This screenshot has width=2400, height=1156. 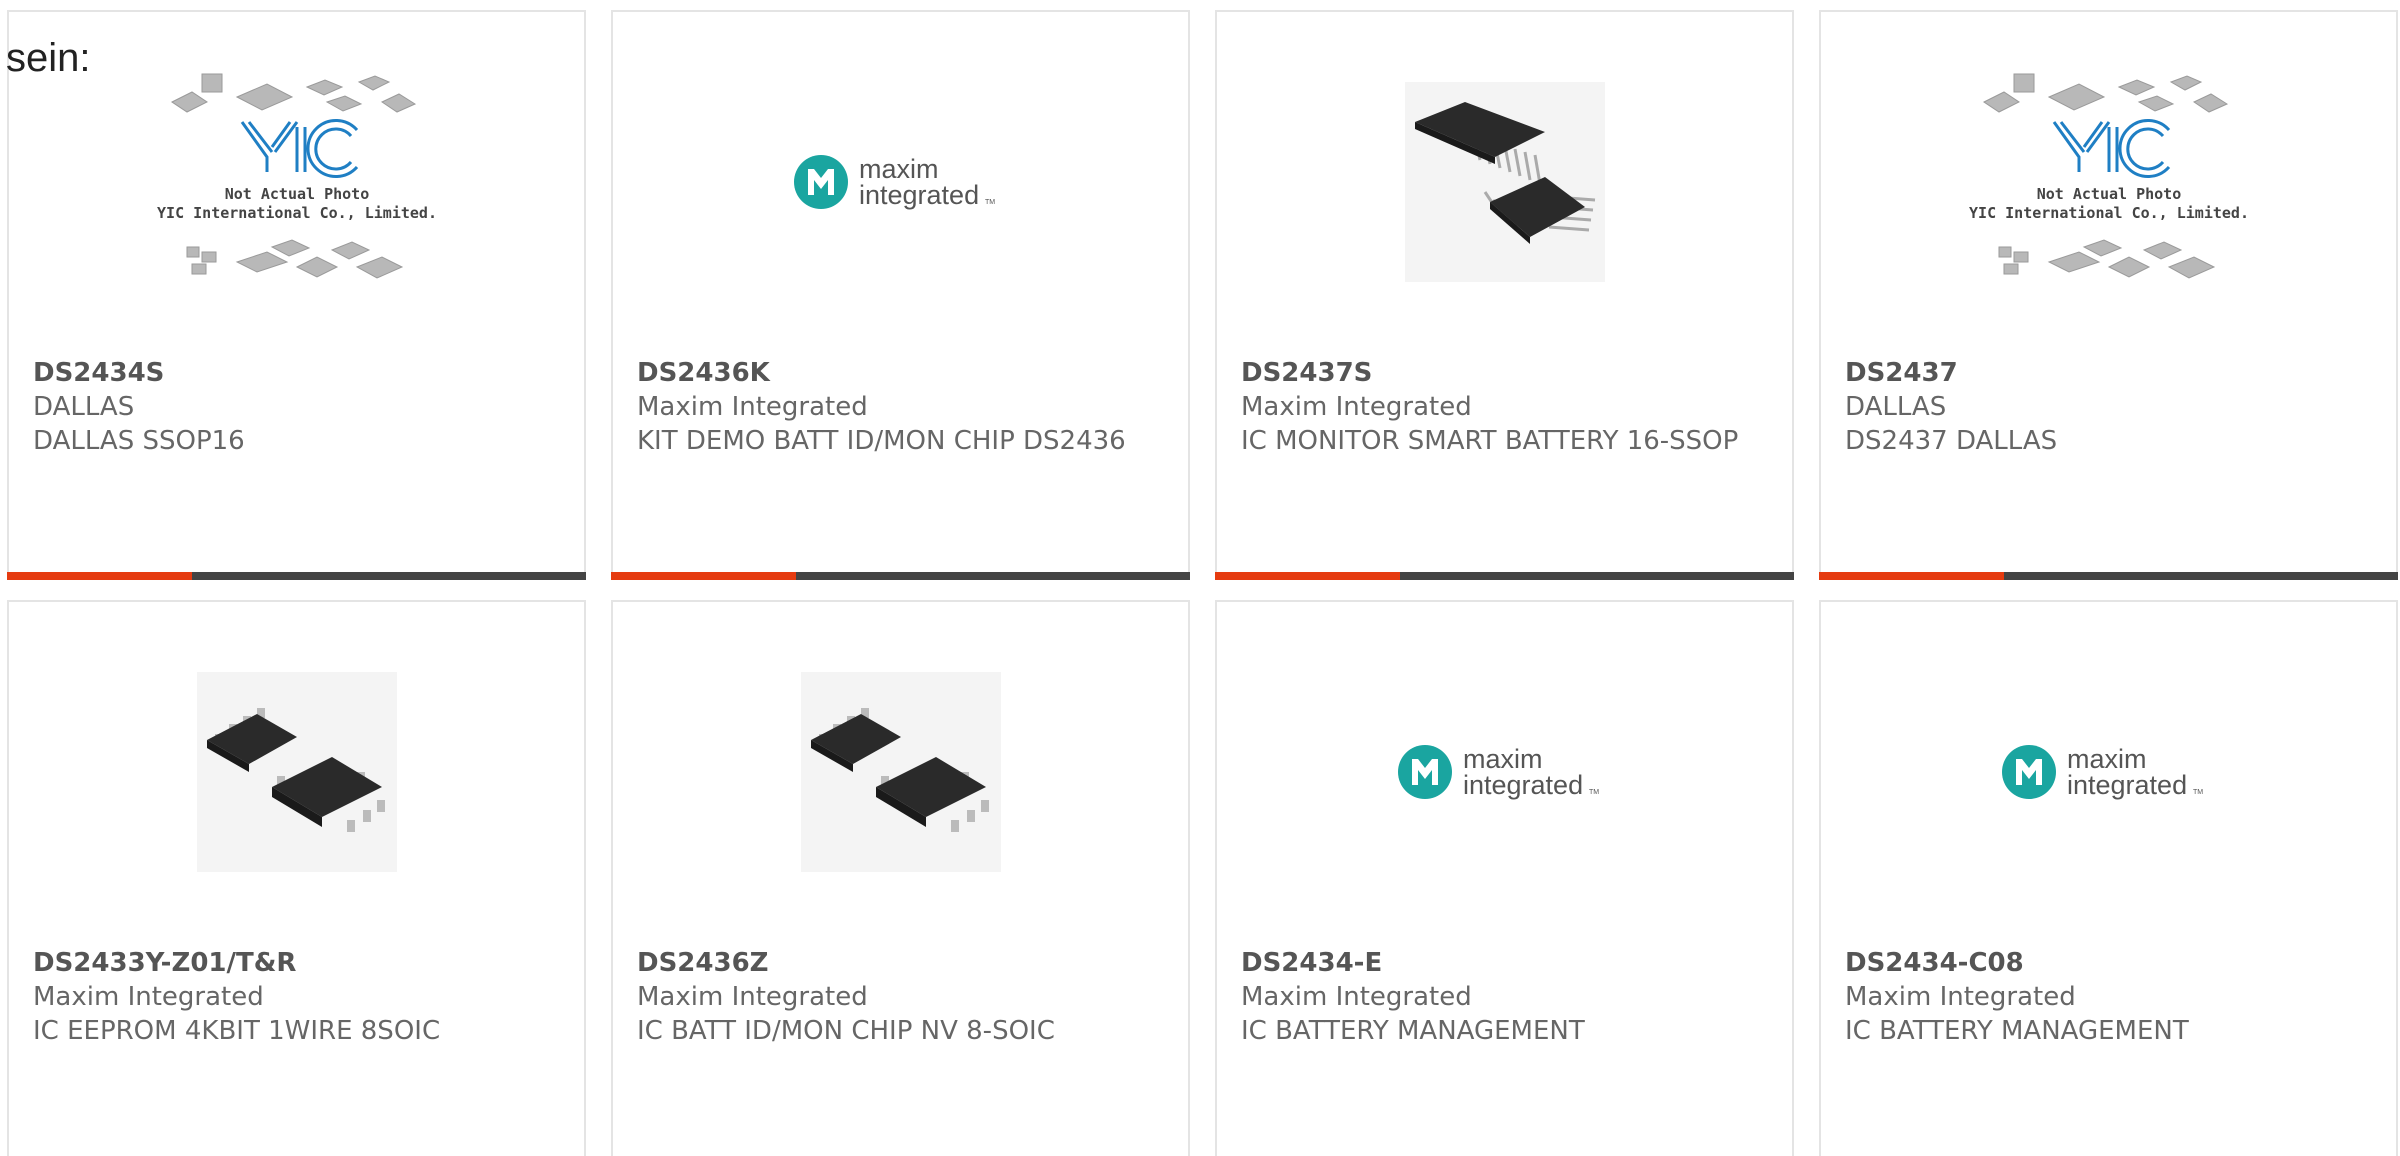 What do you see at coordinates (2110, 963) in the screenshot?
I see `part-number: DS2434-C08` at bounding box center [2110, 963].